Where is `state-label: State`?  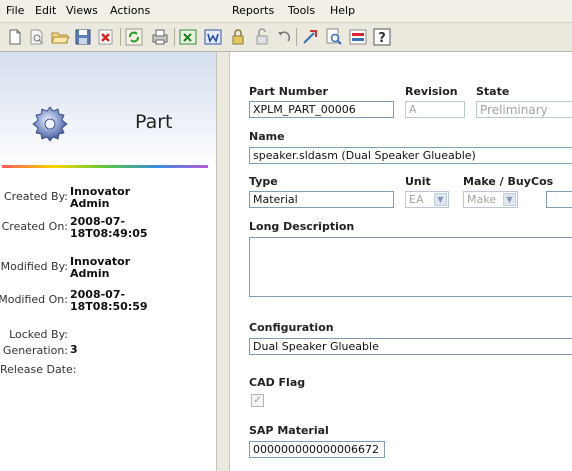 state-label: State is located at coordinates (493, 91).